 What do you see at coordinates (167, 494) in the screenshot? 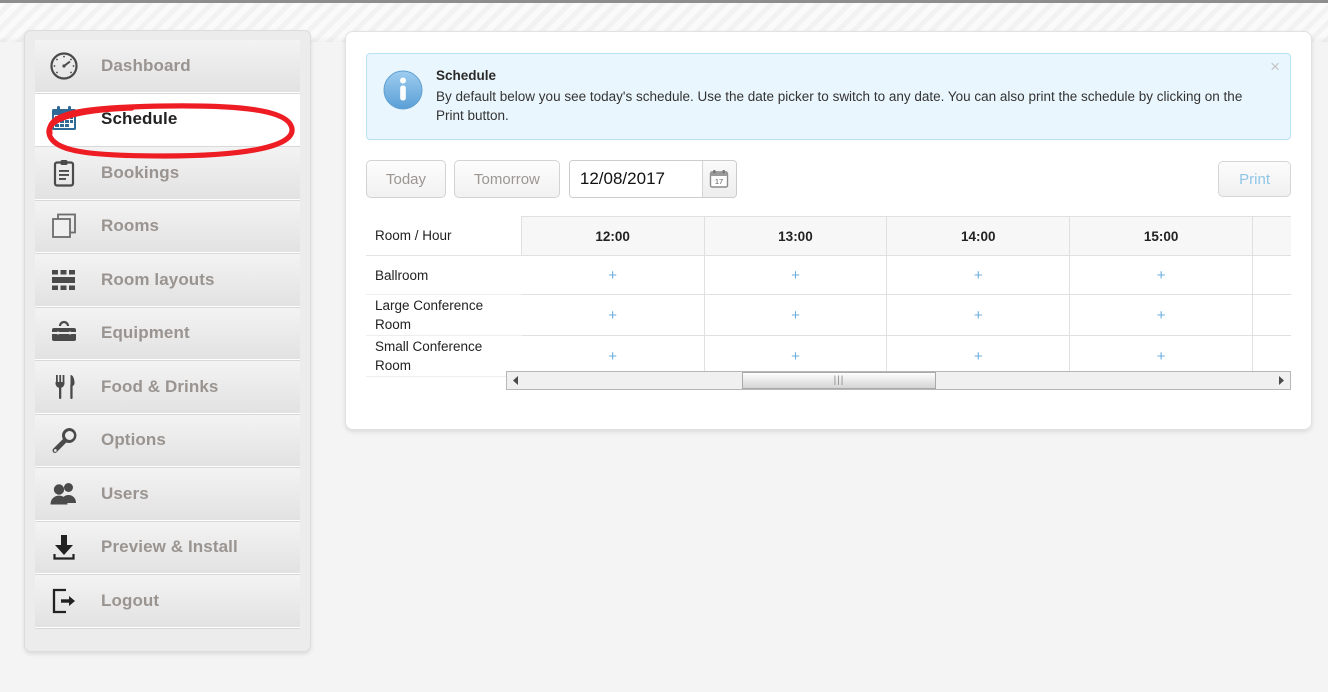
I see `sidebar-item-users: Users` at bounding box center [167, 494].